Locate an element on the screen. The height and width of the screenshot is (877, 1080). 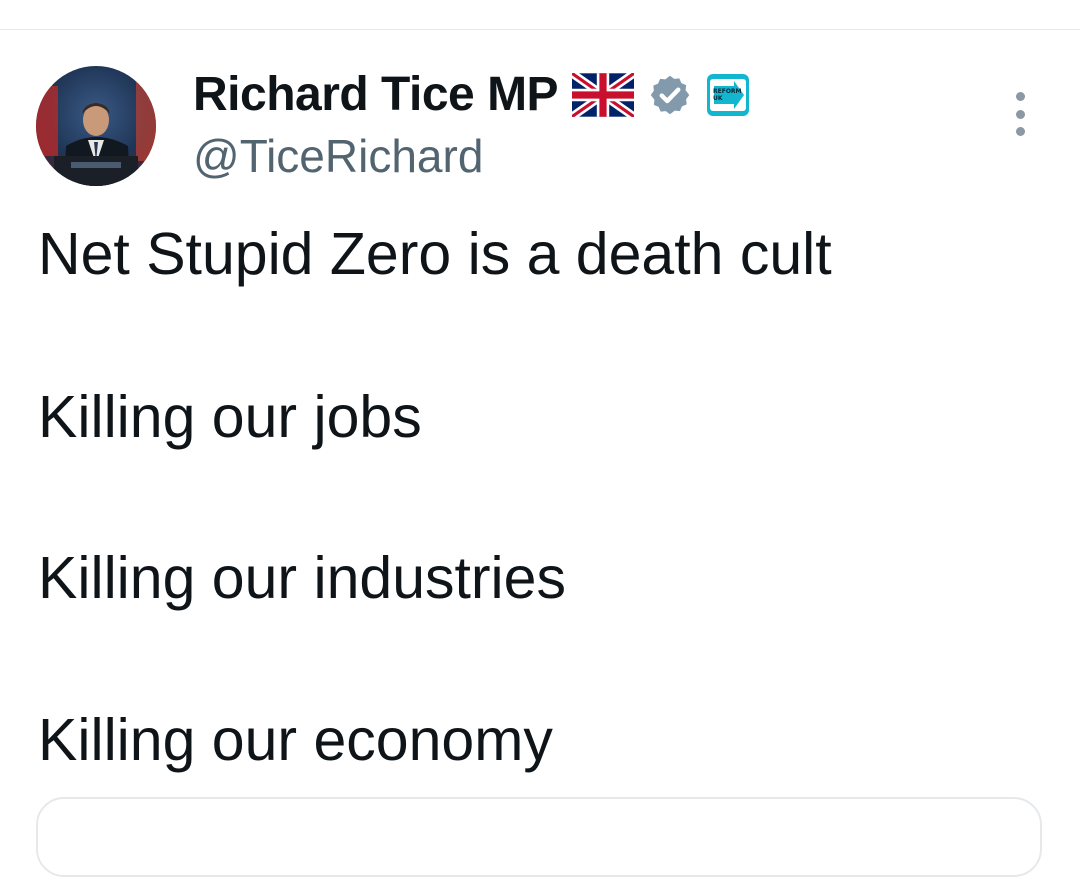
avatar-image is located at coordinates (96, 126).